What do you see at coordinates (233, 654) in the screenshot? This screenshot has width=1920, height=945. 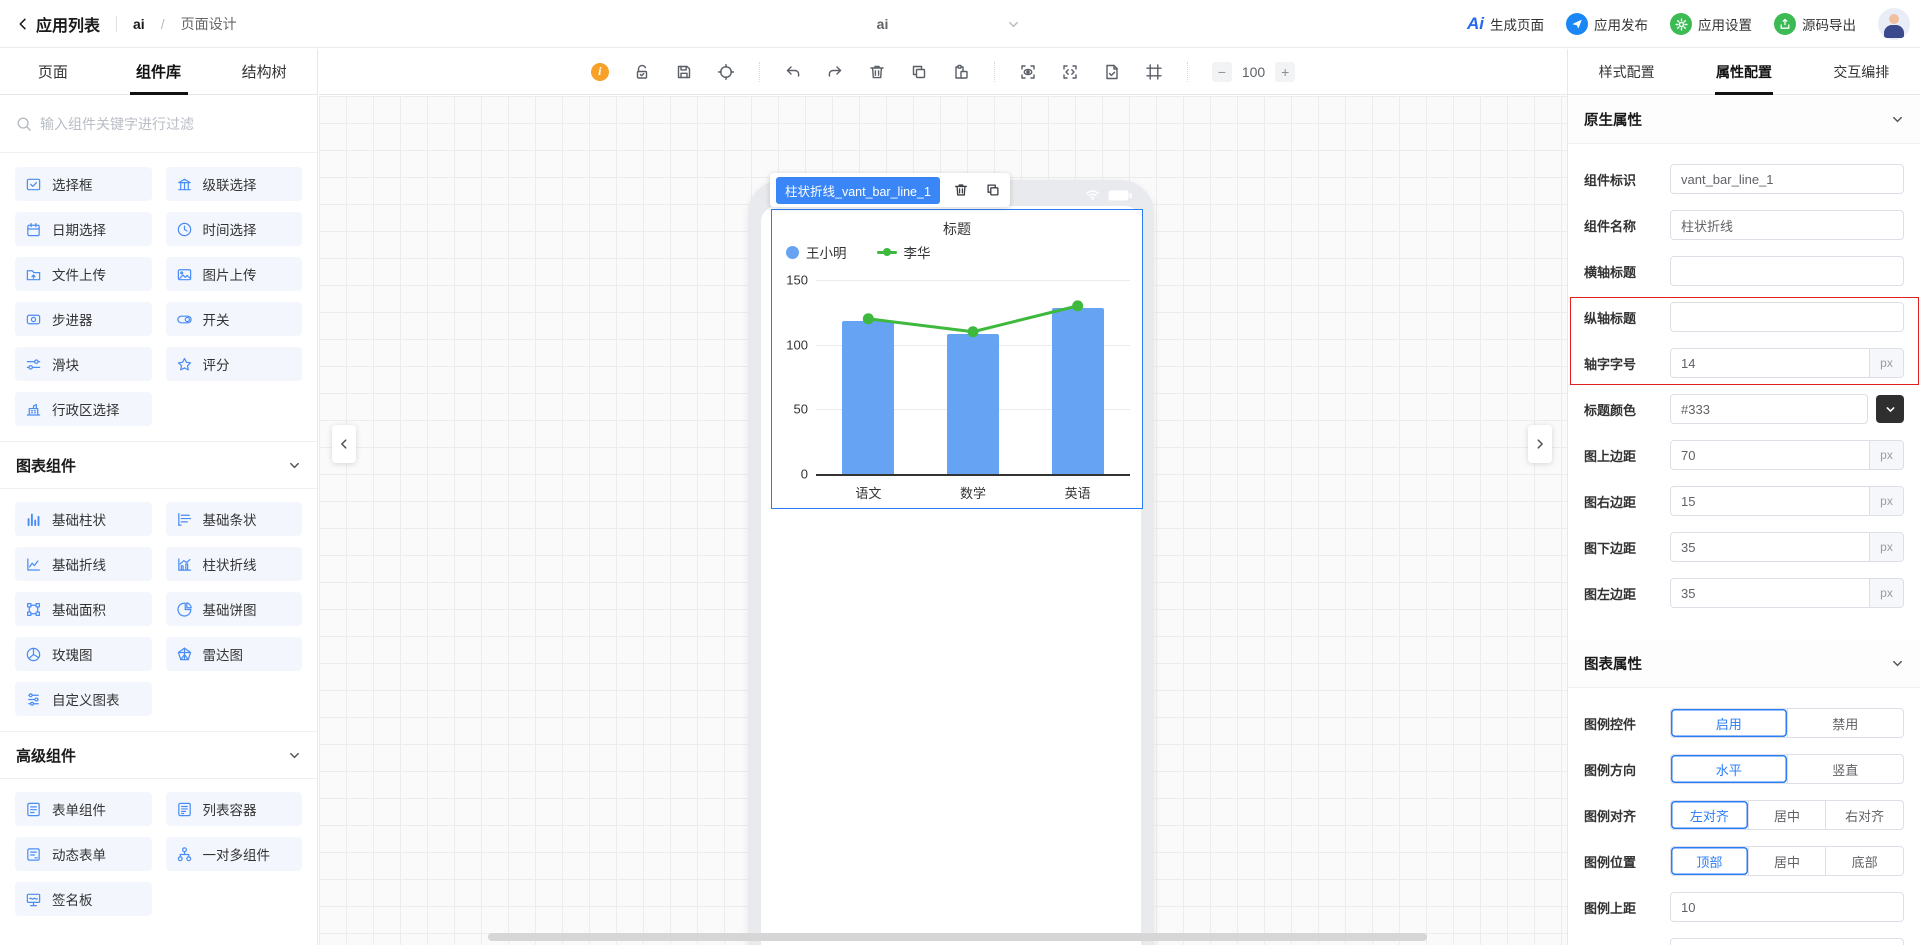 I see `component-item: 雷达图` at bounding box center [233, 654].